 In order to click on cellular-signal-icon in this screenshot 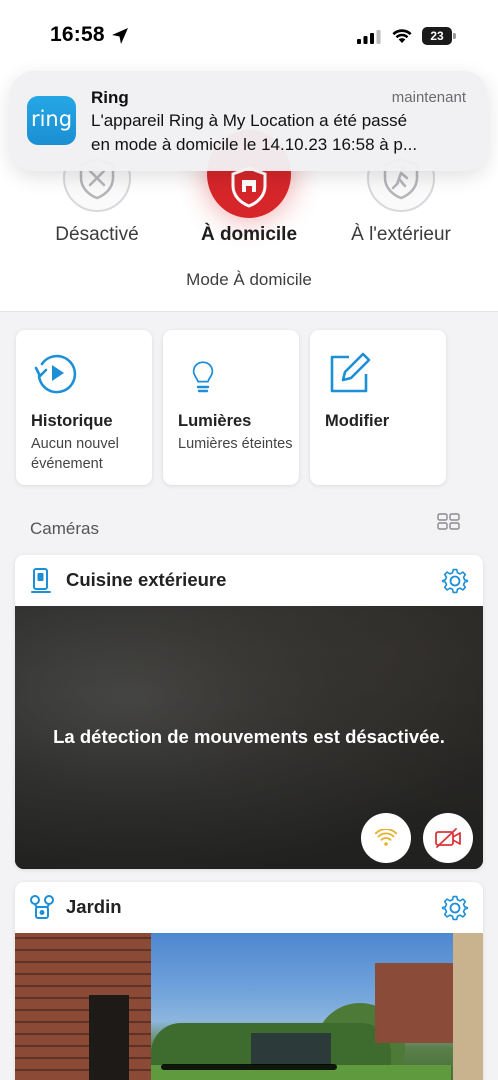, I will do `click(369, 37)`.